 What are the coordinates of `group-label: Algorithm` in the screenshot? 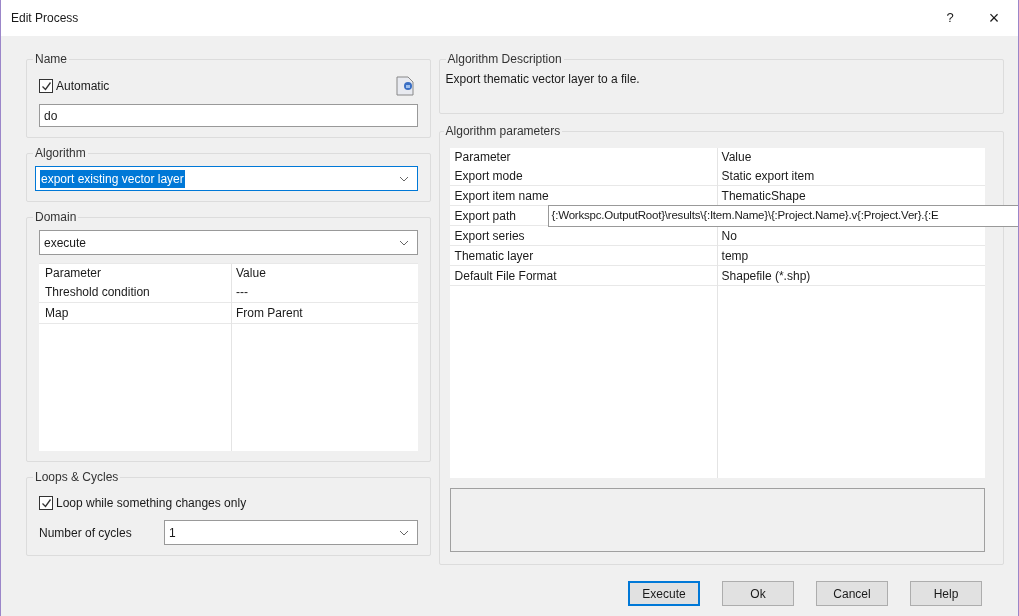 It's located at (60, 153).